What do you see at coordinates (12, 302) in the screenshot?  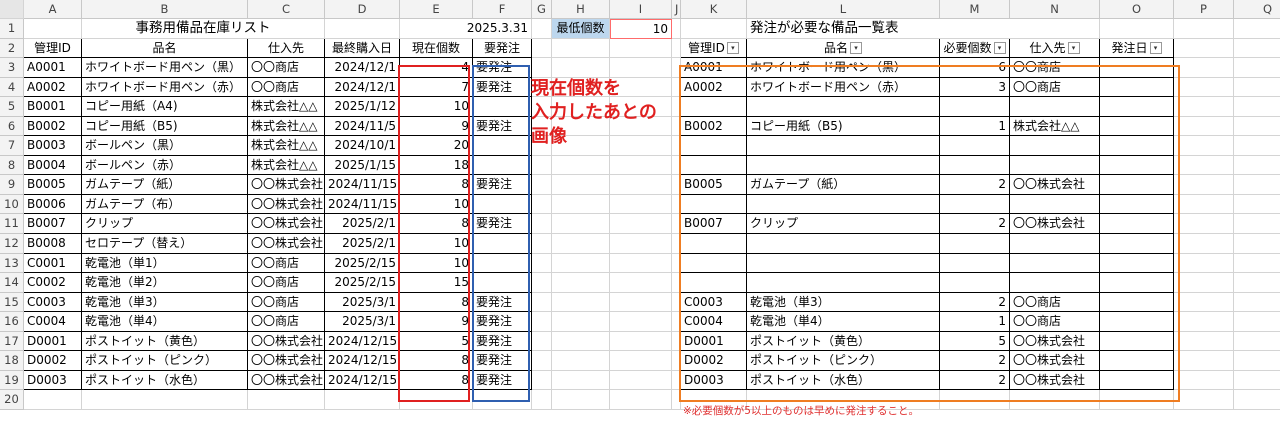 I see `row-header-15: 15` at bounding box center [12, 302].